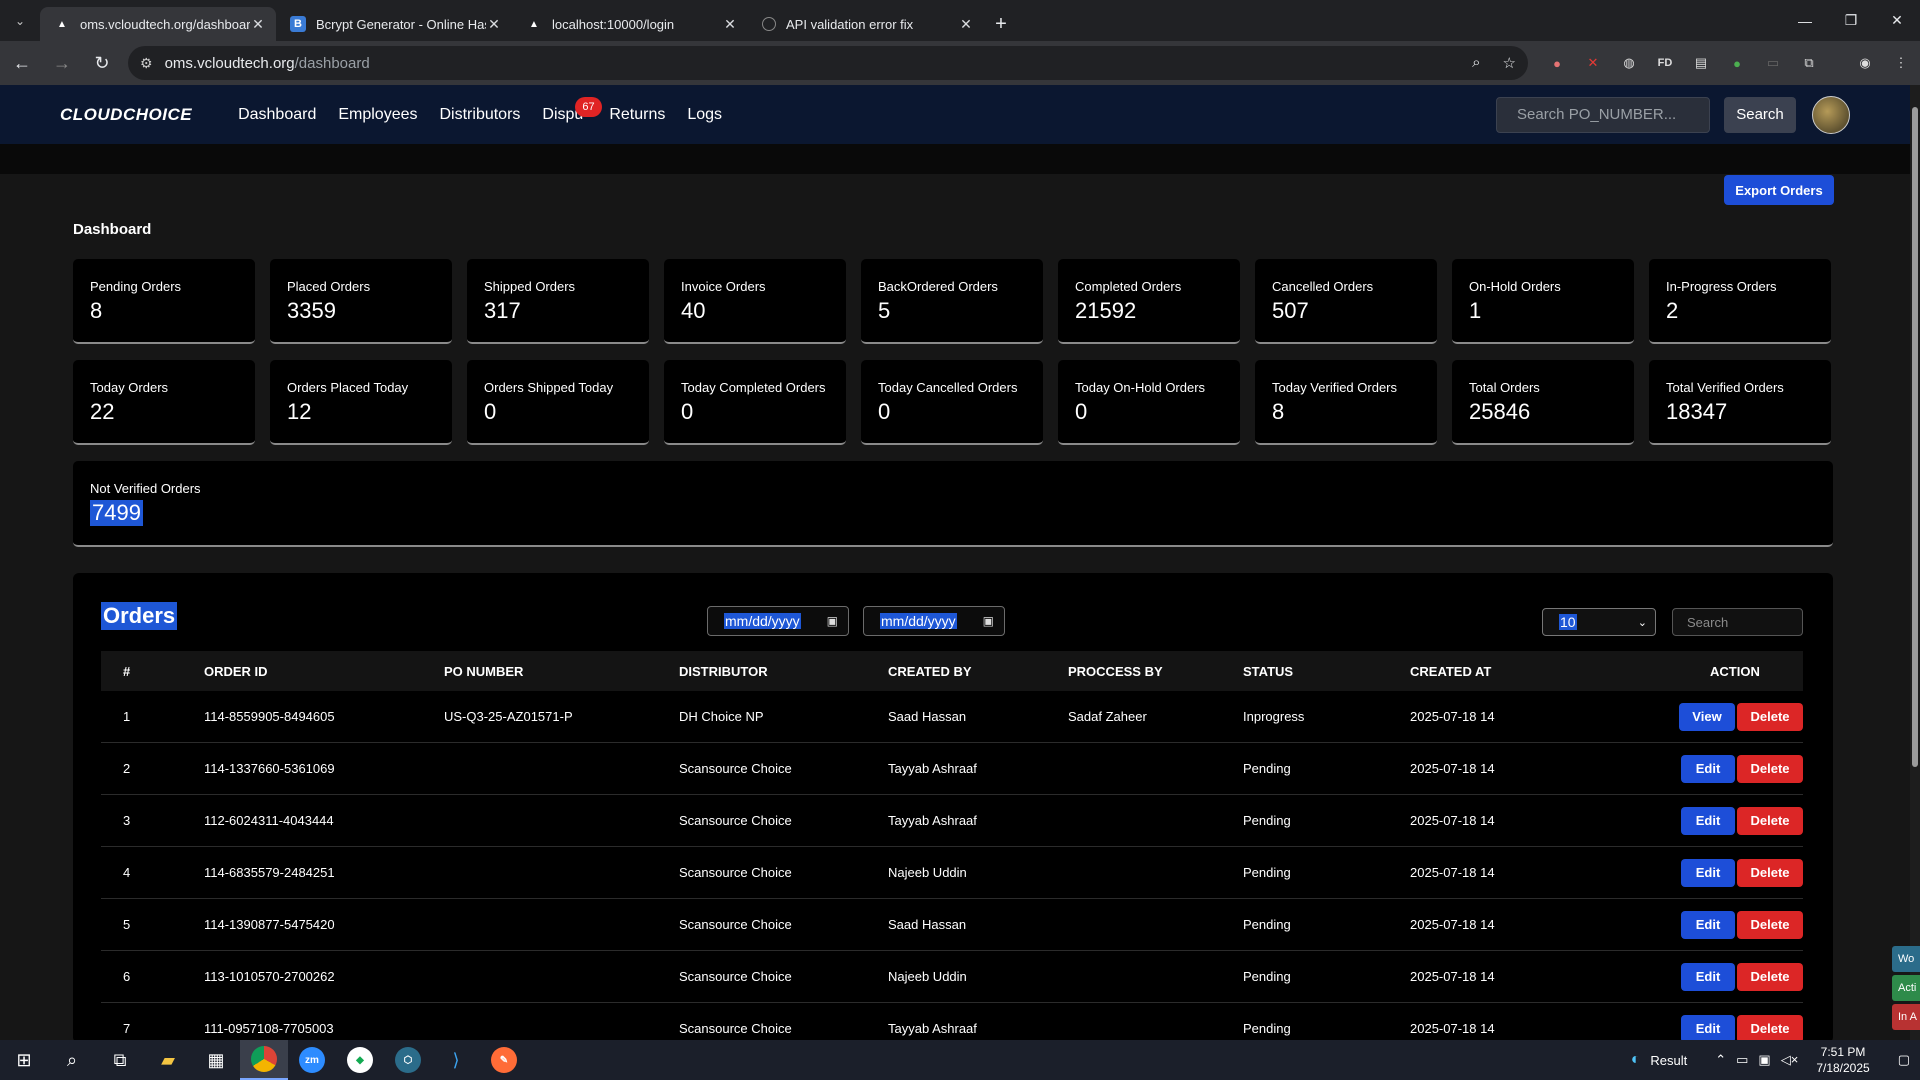 Image resolution: width=1920 pixels, height=1080 pixels. I want to click on file-explorer-icon: ▰, so click(168, 1060).